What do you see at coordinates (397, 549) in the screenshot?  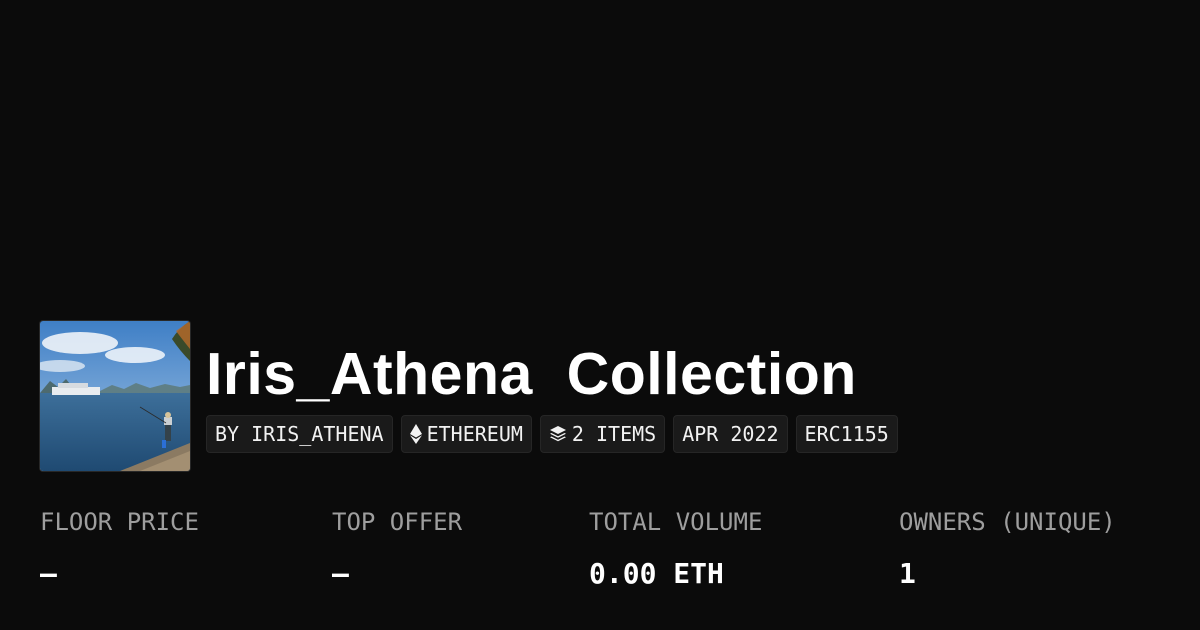 I see `stat-top-offer: TOP OFFER —` at bounding box center [397, 549].